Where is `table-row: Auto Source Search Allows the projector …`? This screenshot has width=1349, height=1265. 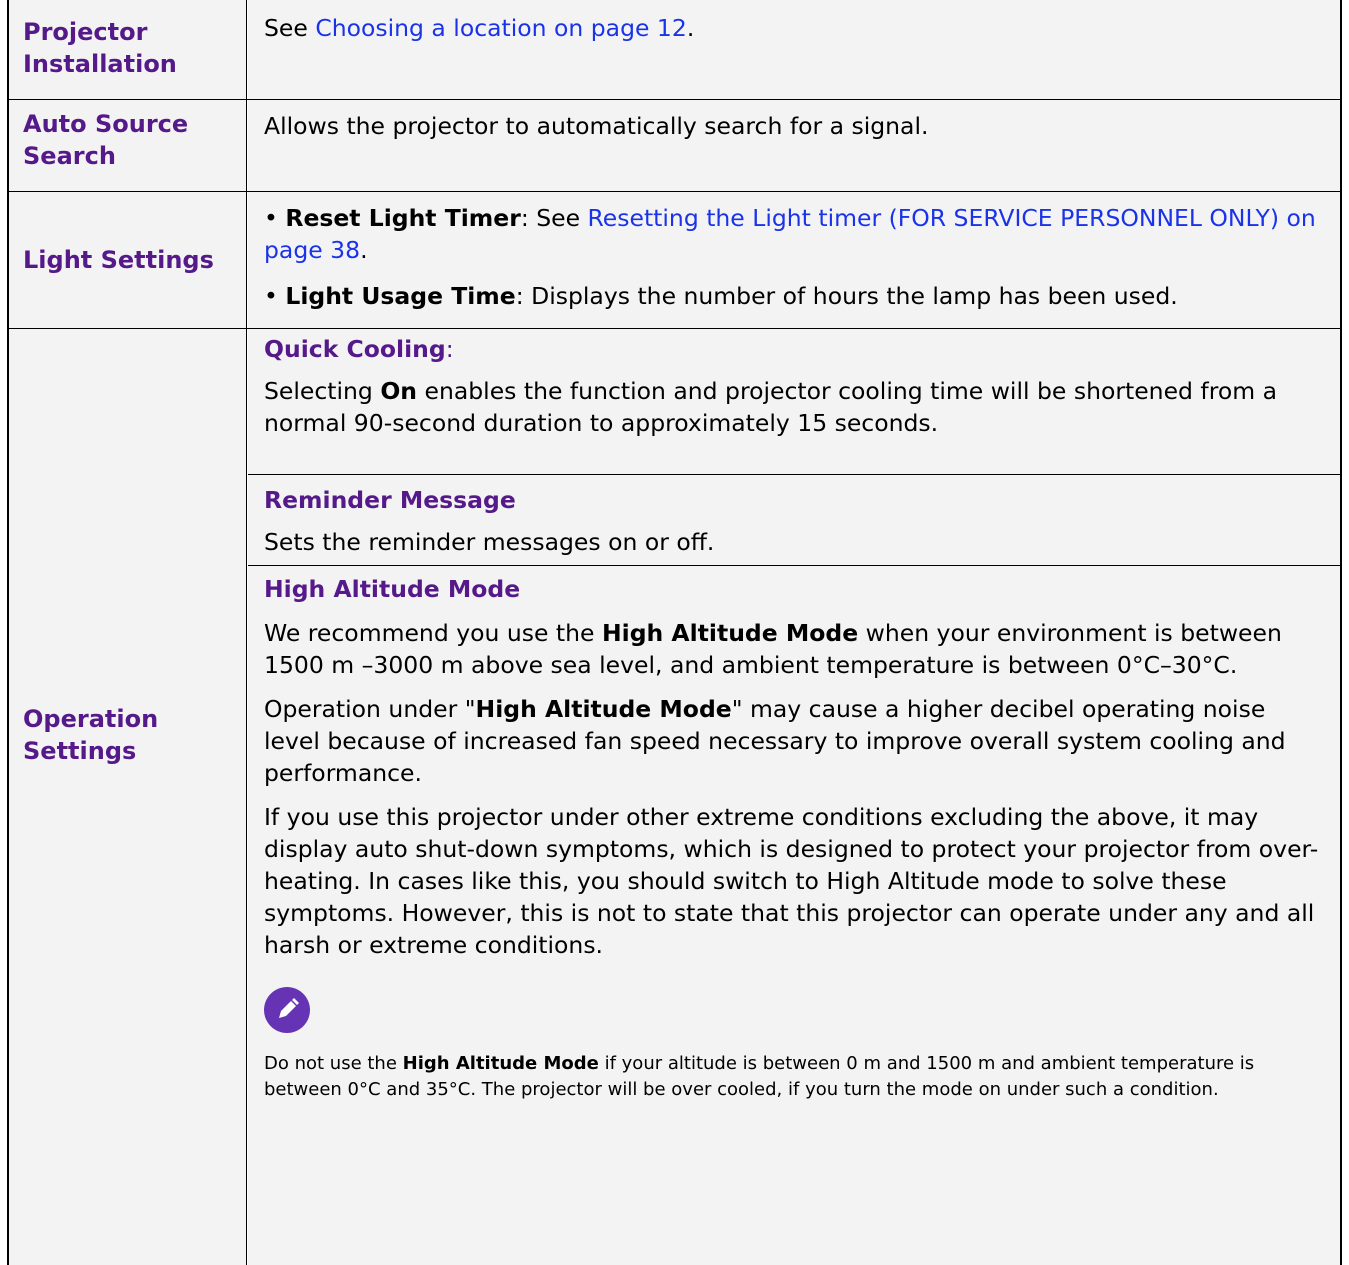 table-row: Auto Source Search Allows the projector … is located at coordinates (674, 146).